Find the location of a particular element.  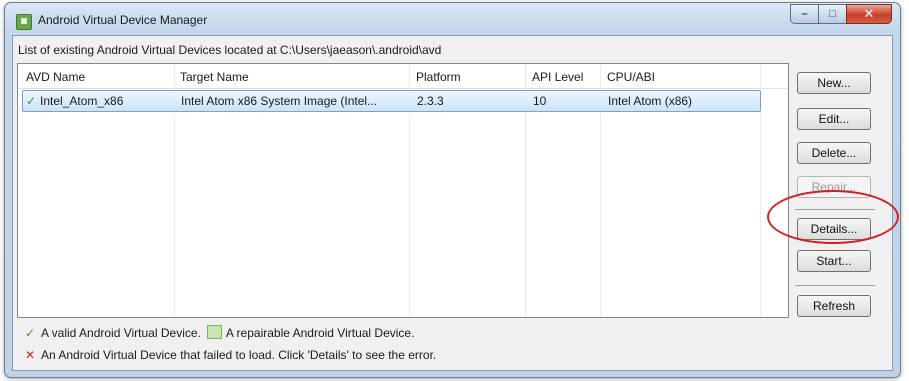

column-header-api-level: API Level is located at coordinates (557, 77).